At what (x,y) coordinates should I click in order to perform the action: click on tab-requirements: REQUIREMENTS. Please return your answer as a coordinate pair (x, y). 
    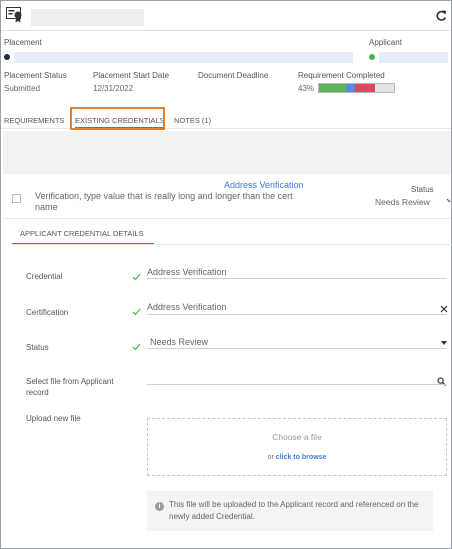
    Looking at the image, I should click on (34, 120).